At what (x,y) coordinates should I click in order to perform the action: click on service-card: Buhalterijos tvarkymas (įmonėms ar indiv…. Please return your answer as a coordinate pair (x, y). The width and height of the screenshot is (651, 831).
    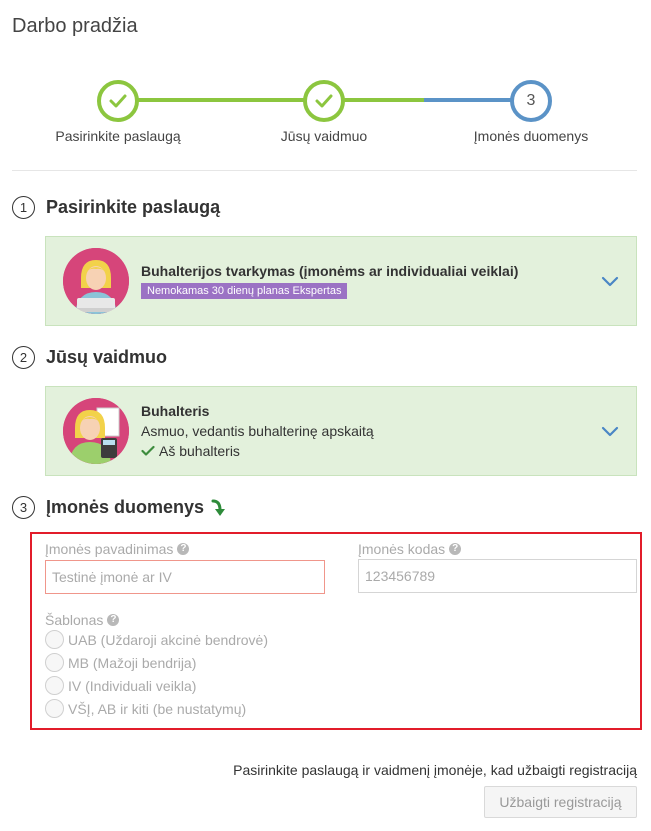
    Looking at the image, I should click on (341, 281).